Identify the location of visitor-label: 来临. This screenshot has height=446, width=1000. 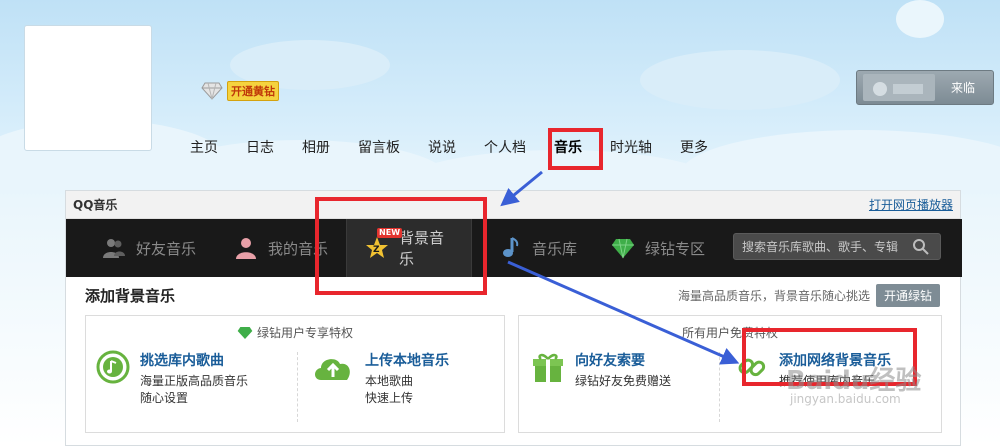
(963, 88).